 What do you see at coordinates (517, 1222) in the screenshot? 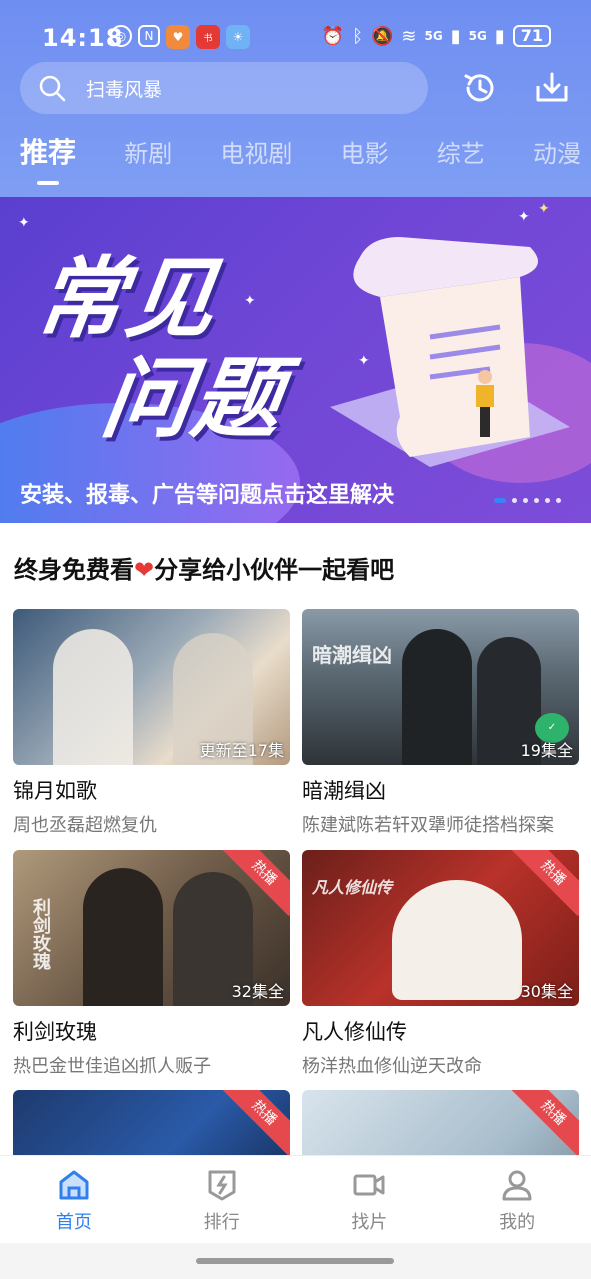
I see `nav-label: 我的` at bounding box center [517, 1222].